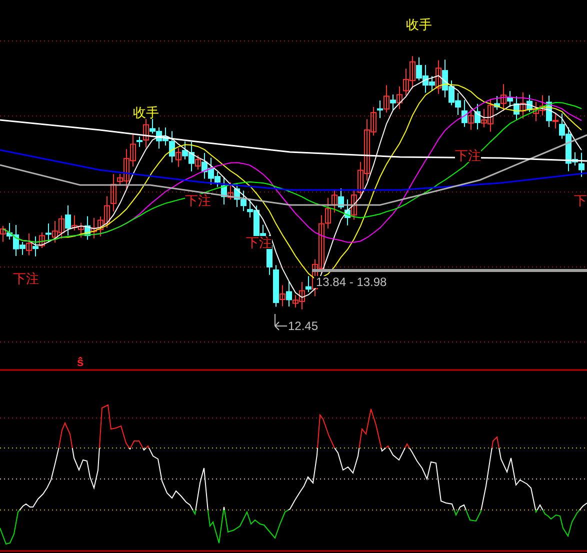 This screenshot has width=587, height=553. Describe the element at coordinates (580, 200) in the screenshot. I see `buy-signal-label: 下` at that location.